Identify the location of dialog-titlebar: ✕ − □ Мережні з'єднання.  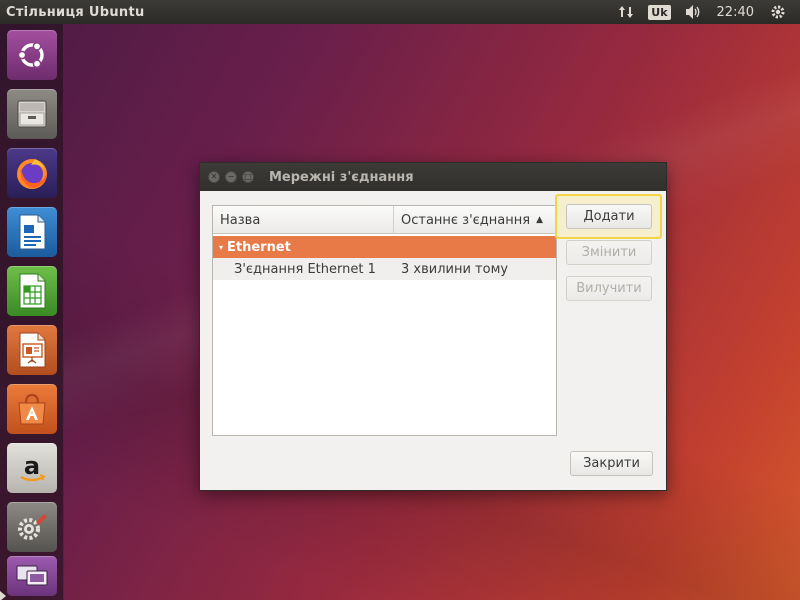
(433, 177).